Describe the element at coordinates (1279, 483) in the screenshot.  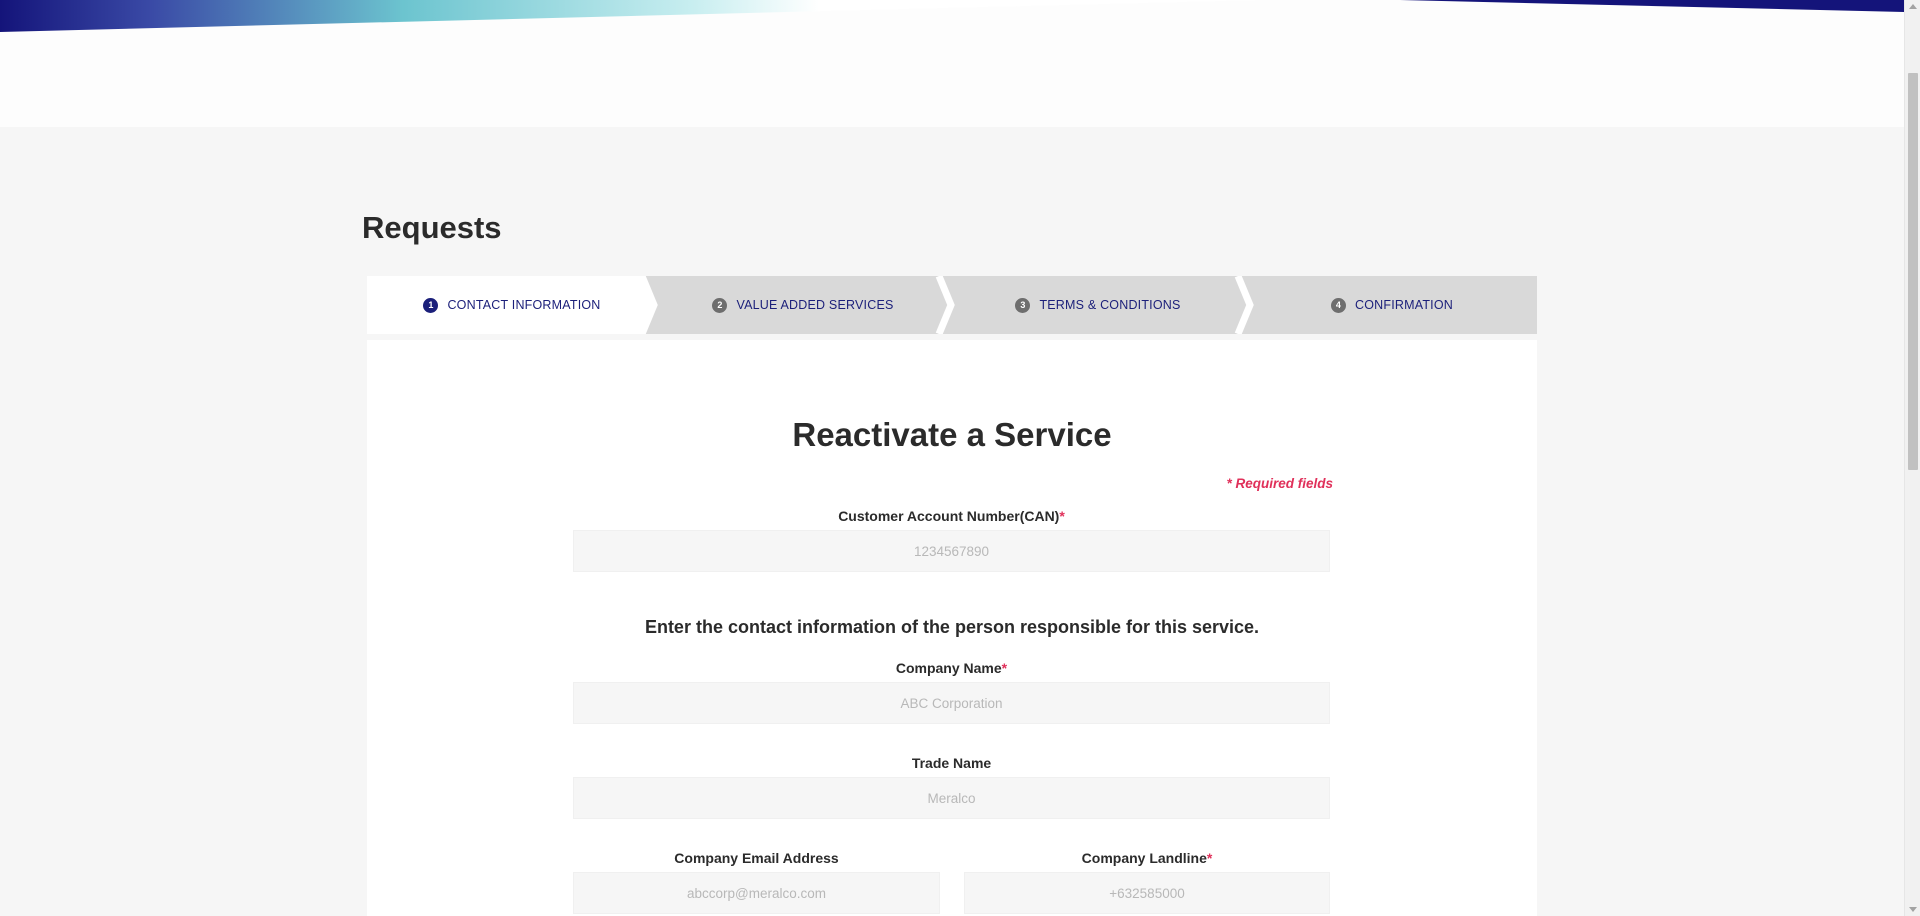
I see `required-fields-note: * Required fields` at that location.